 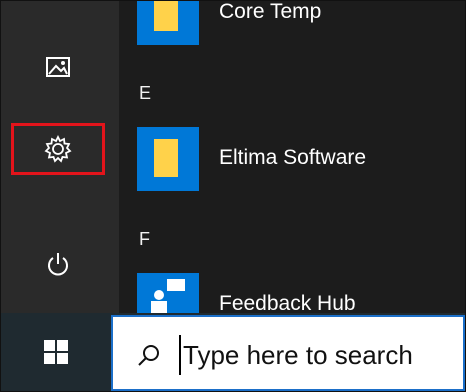 I want to click on power-icon, so click(x=58, y=264).